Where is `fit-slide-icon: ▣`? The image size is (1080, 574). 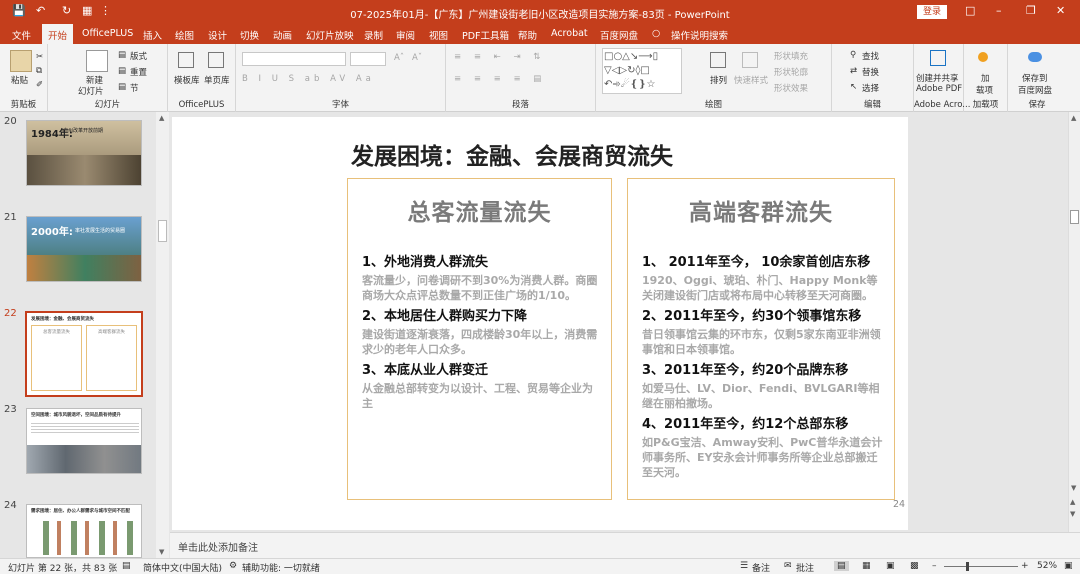 fit-slide-icon: ▣ is located at coordinates (1068, 566).